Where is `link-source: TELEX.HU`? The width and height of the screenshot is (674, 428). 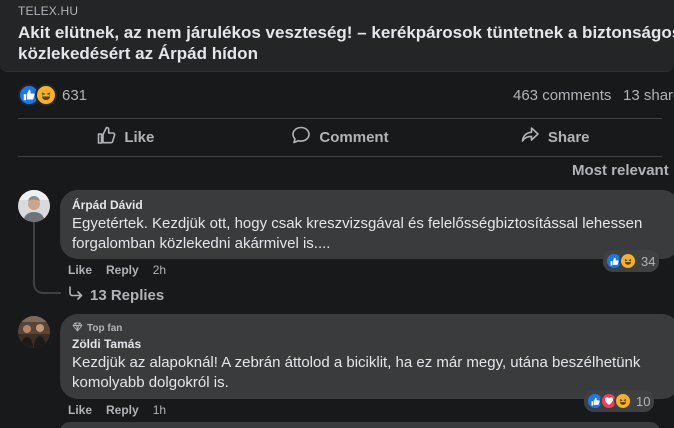
link-source: TELEX.HU is located at coordinates (48, 11).